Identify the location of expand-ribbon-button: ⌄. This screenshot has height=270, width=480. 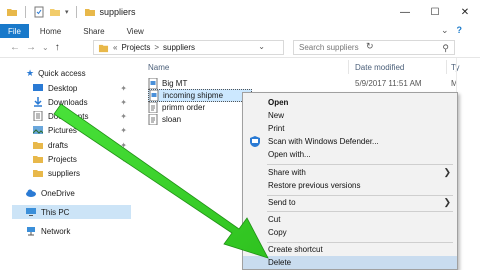
(445, 30).